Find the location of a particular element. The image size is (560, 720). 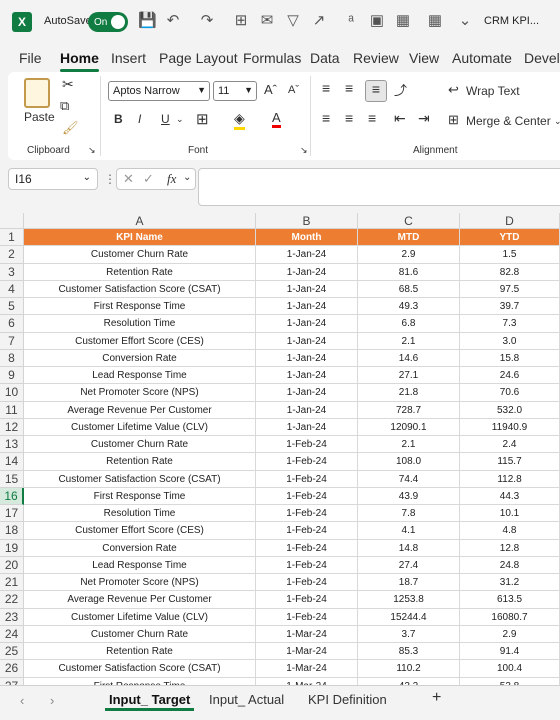

ytd-cell: 7.3 is located at coordinates (510, 324).